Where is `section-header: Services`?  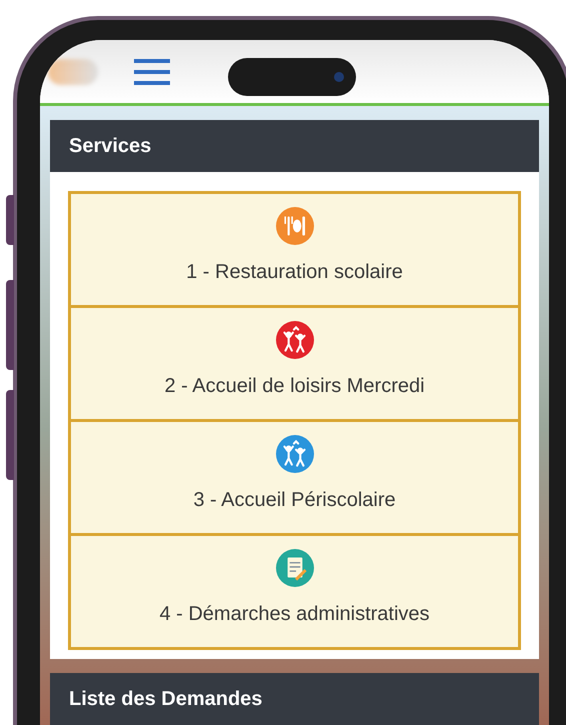
section-header: Services is located at coordinates (294, 146).